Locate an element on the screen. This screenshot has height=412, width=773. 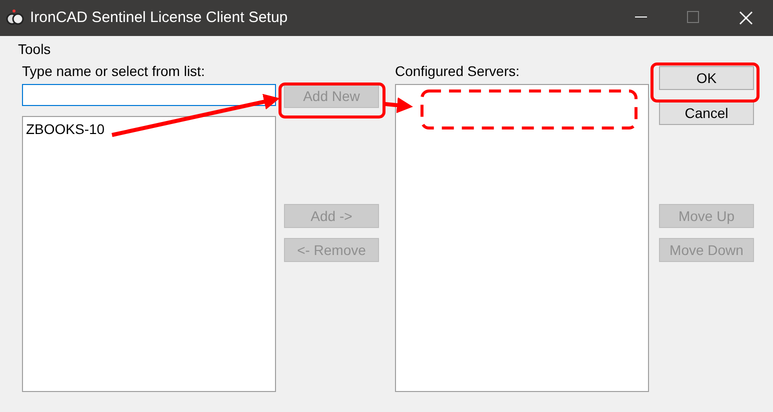
window-title: IronCAD Sentinel License Client Setup is located at coordinates (159, 18).